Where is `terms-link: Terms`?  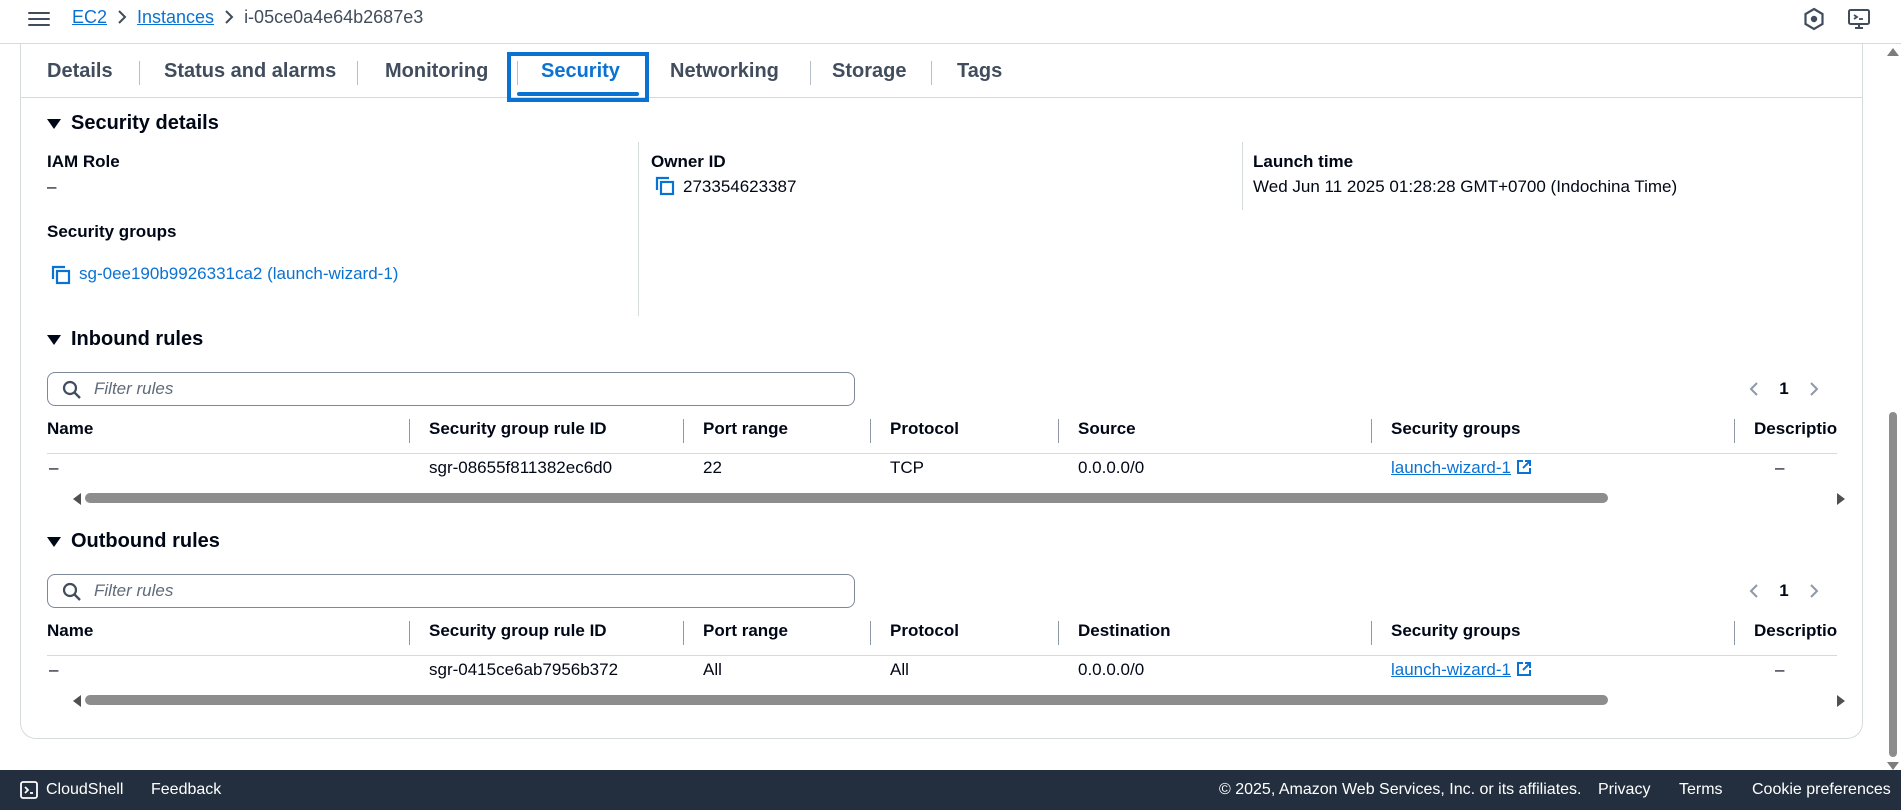 terms-link: Terms is located at coordinates (1701, 790).